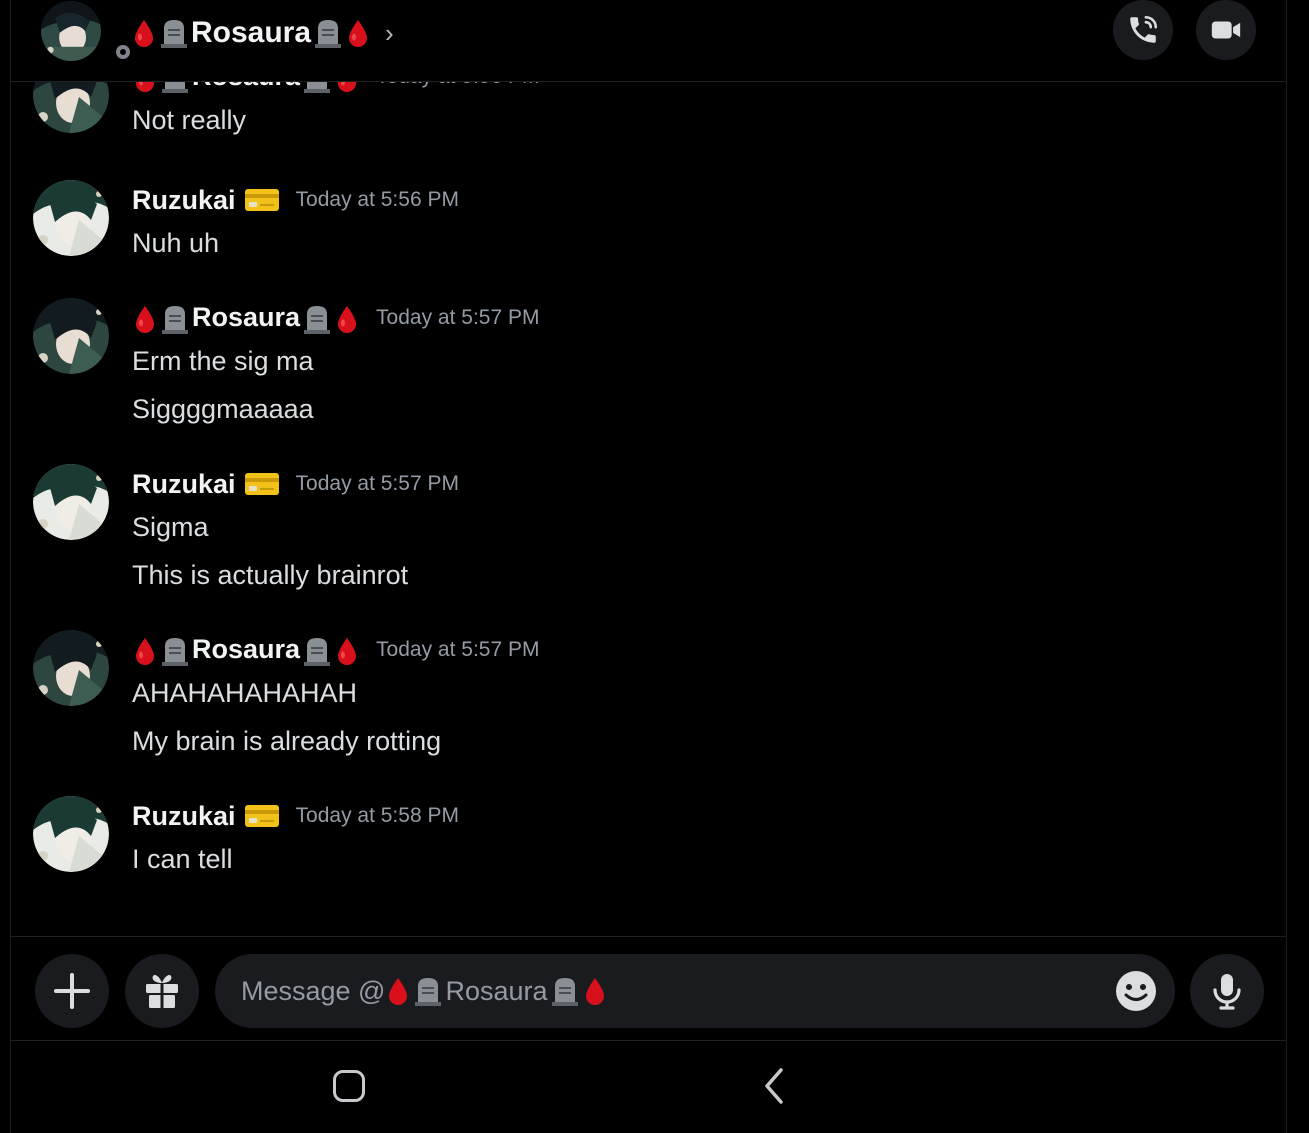  I want to click on voice-message-button, so click(1227, 991).